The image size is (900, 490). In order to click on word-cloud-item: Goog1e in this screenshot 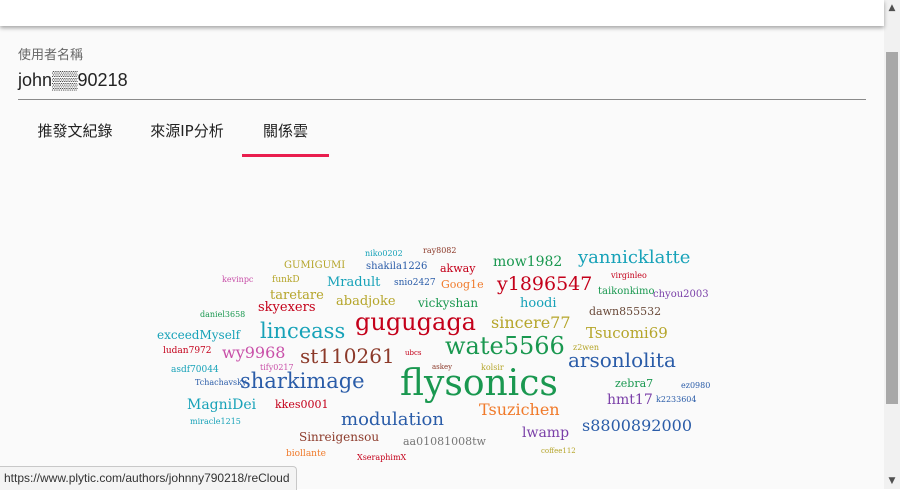, I will do `click(462, 284)`.